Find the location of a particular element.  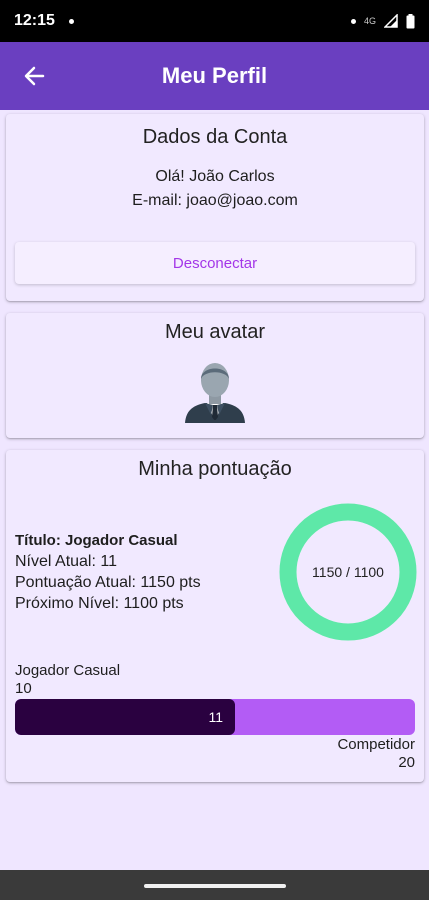

app-bar: Meu Perfil is located at coordinates (214, 76).